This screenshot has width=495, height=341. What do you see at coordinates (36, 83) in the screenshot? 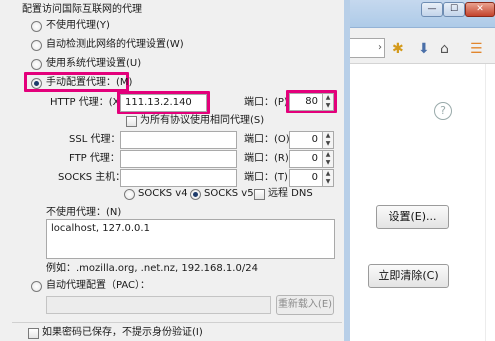
I see `manual-proxy-radio` at bounding box center [36, 83].